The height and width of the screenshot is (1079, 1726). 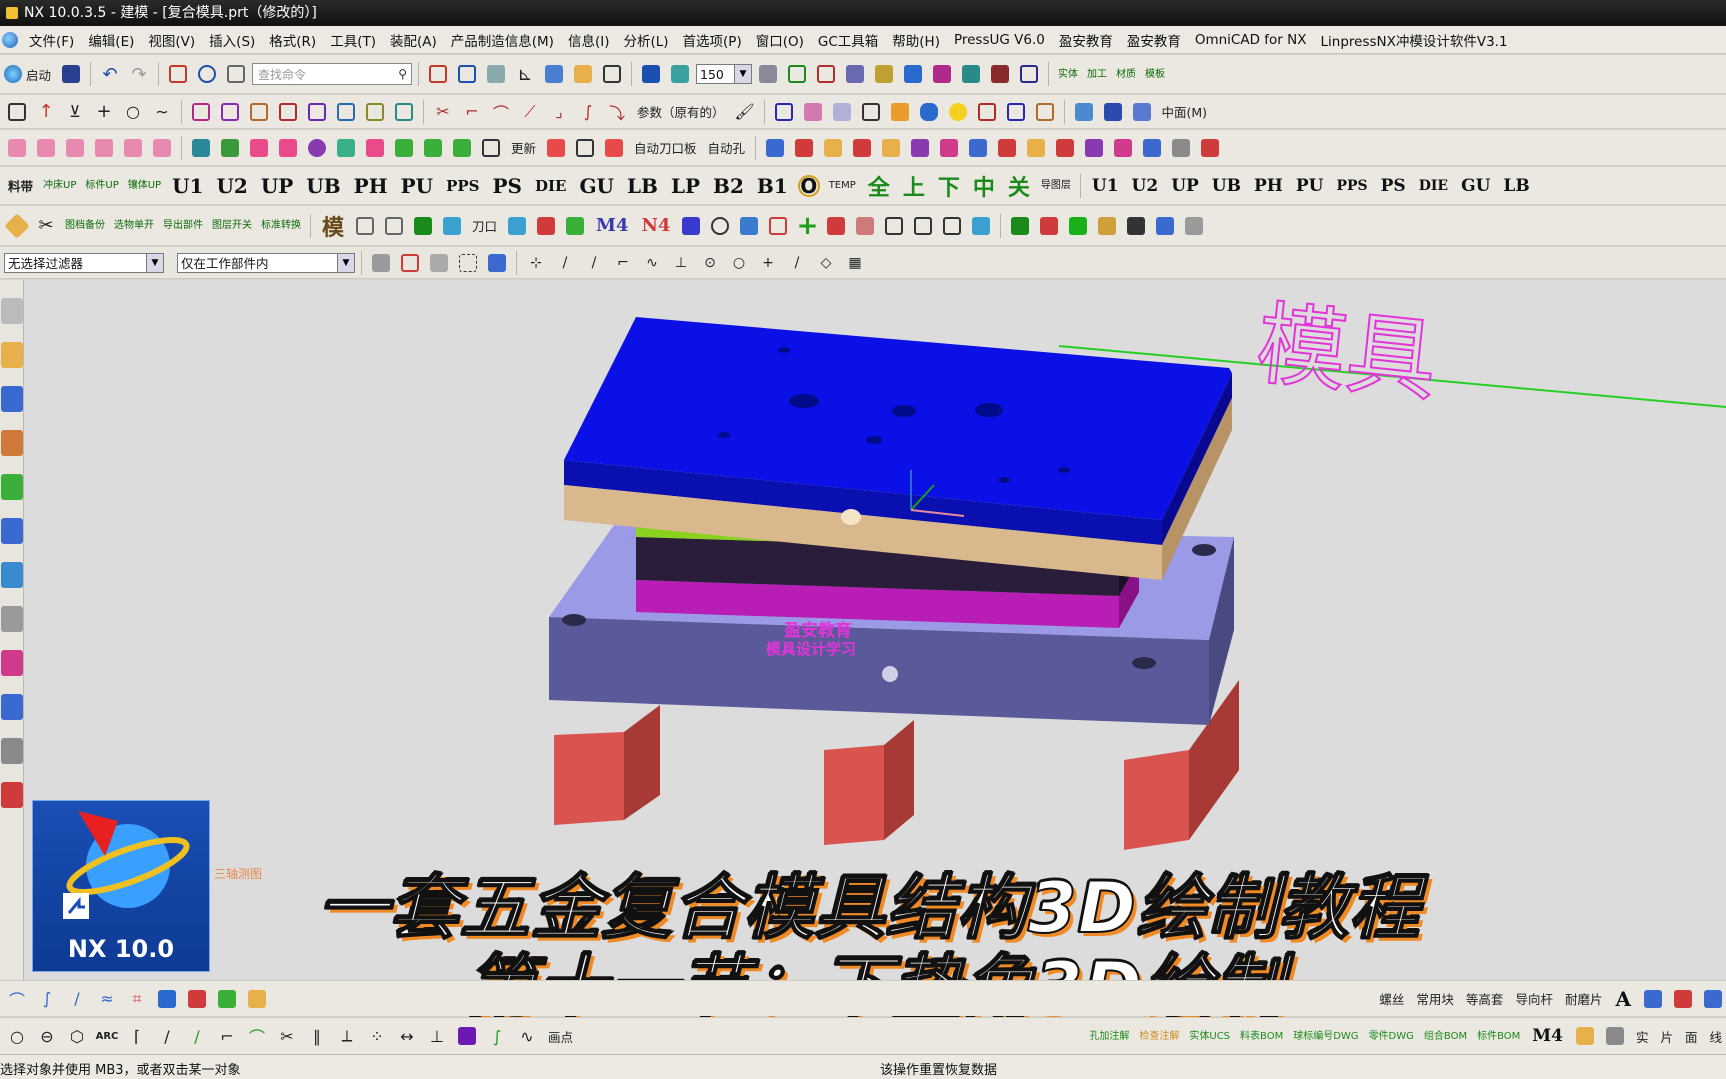 What do you see at coordinates (1435, 998) in the screenshot?
I see `common-block-button: 常用块` at bounding box center [1435, 998].